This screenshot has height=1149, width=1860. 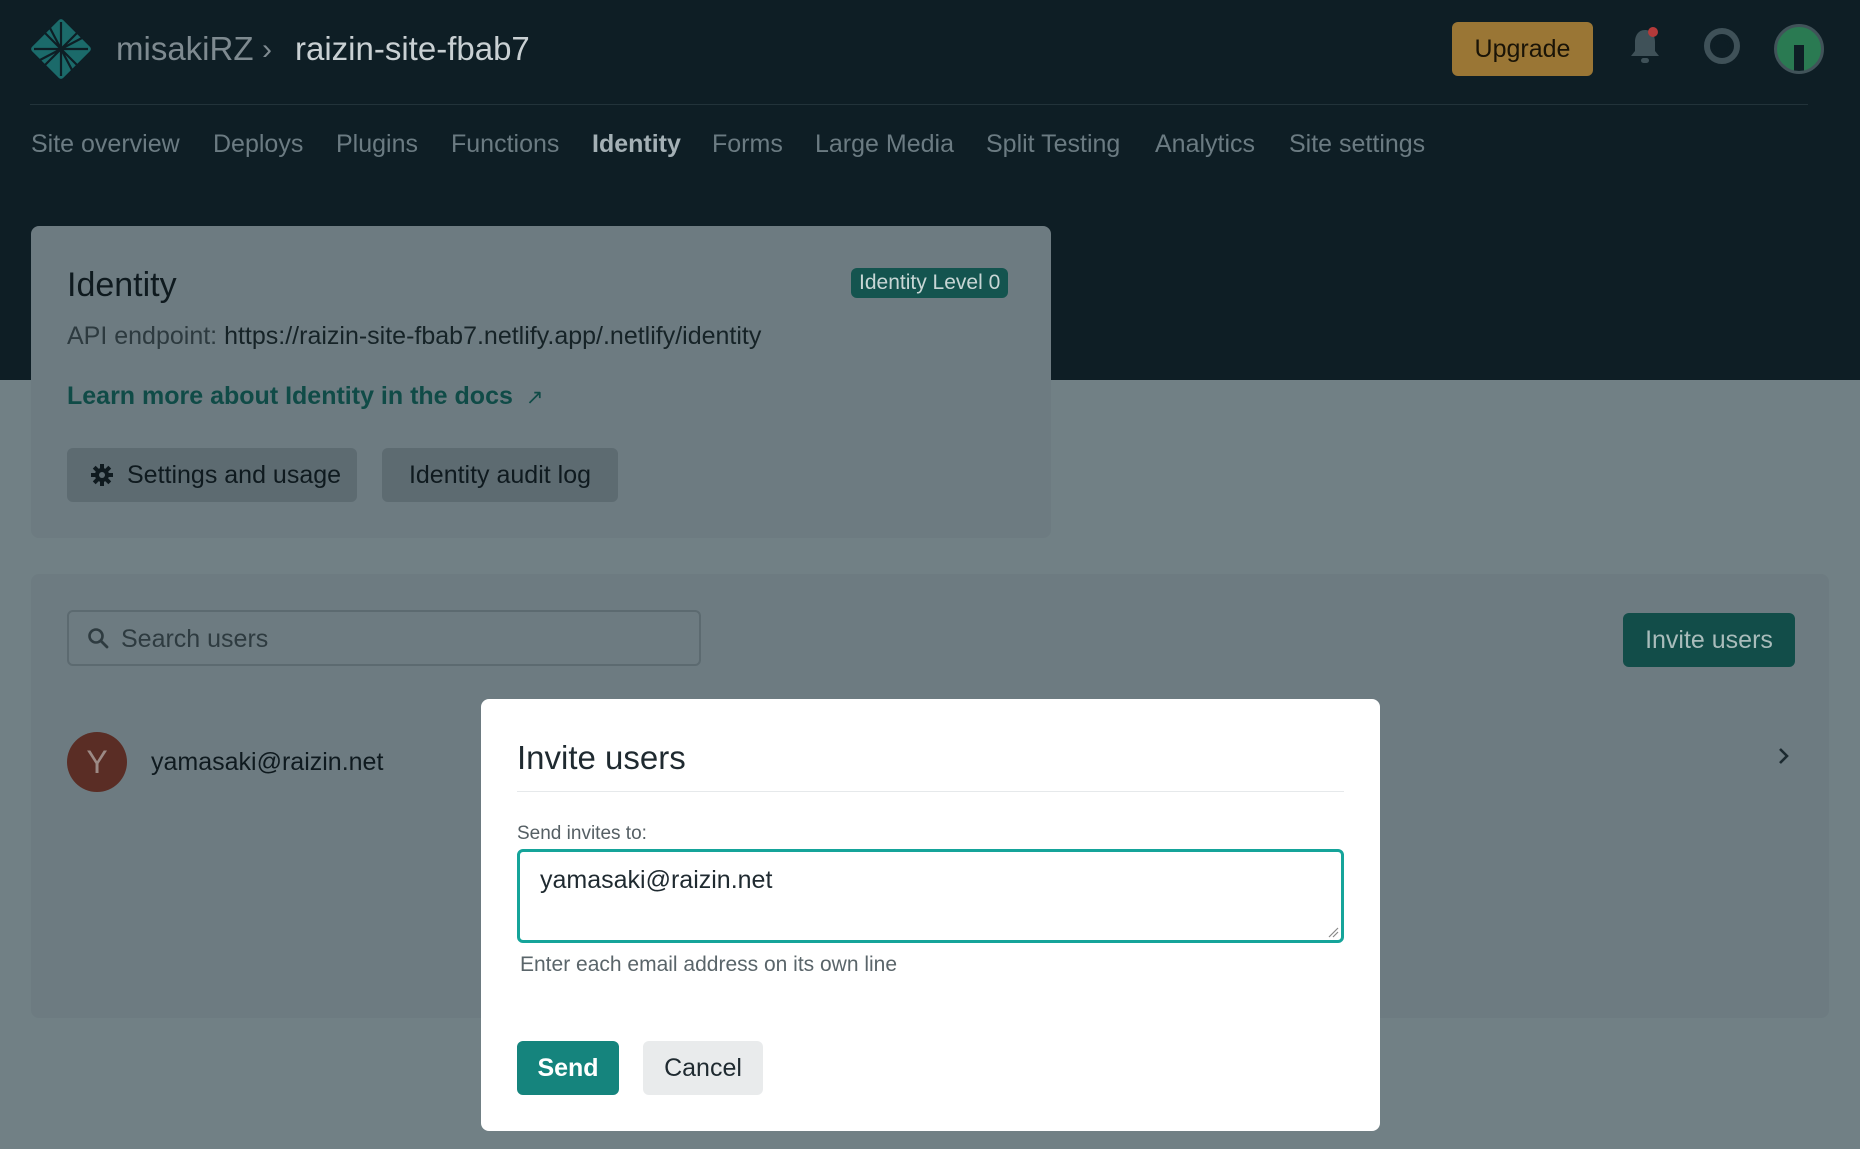 What do you see at coordinates (290, 396) in the screenshot?
I see `learn-more-text: Learn more about Identity in the docs` at bounding box center [290, 396].